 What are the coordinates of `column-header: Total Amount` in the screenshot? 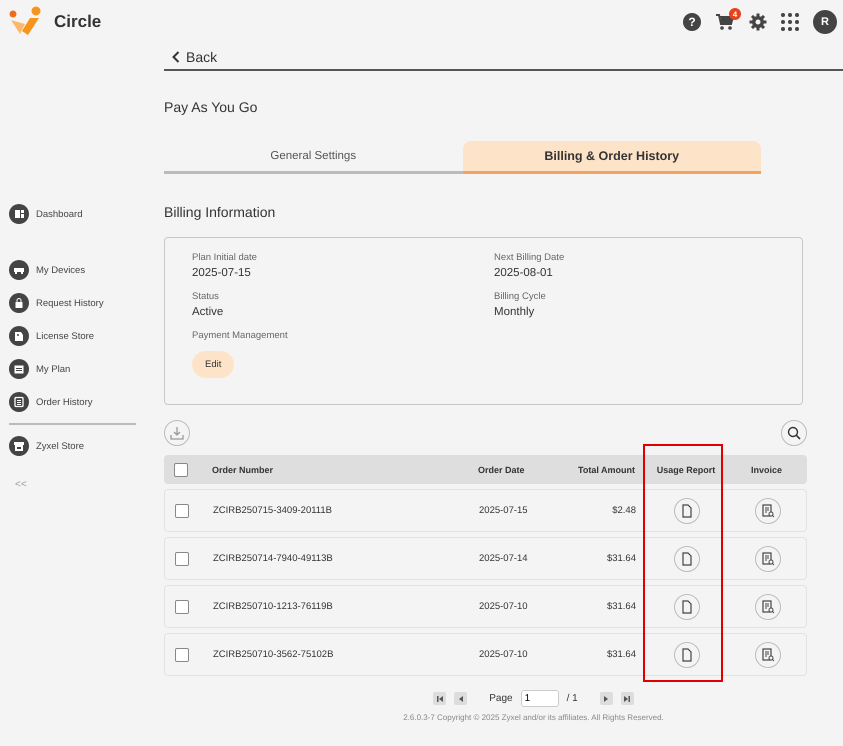 It's located at (606, 469).